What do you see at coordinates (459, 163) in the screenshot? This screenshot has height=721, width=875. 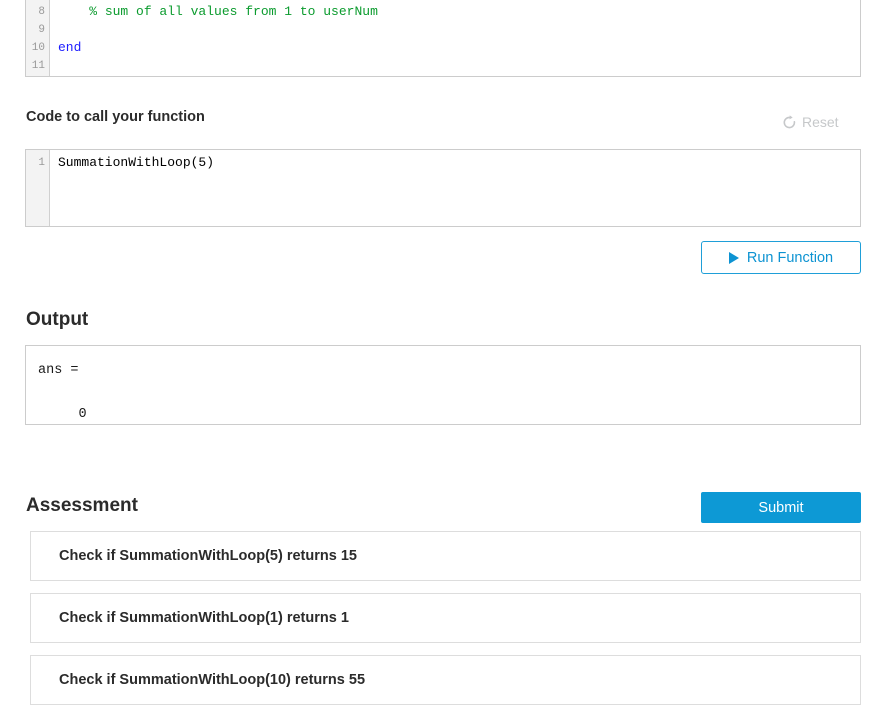 I see `code-line: SummationWithLoop(5)` at bounding box center [459, 163].